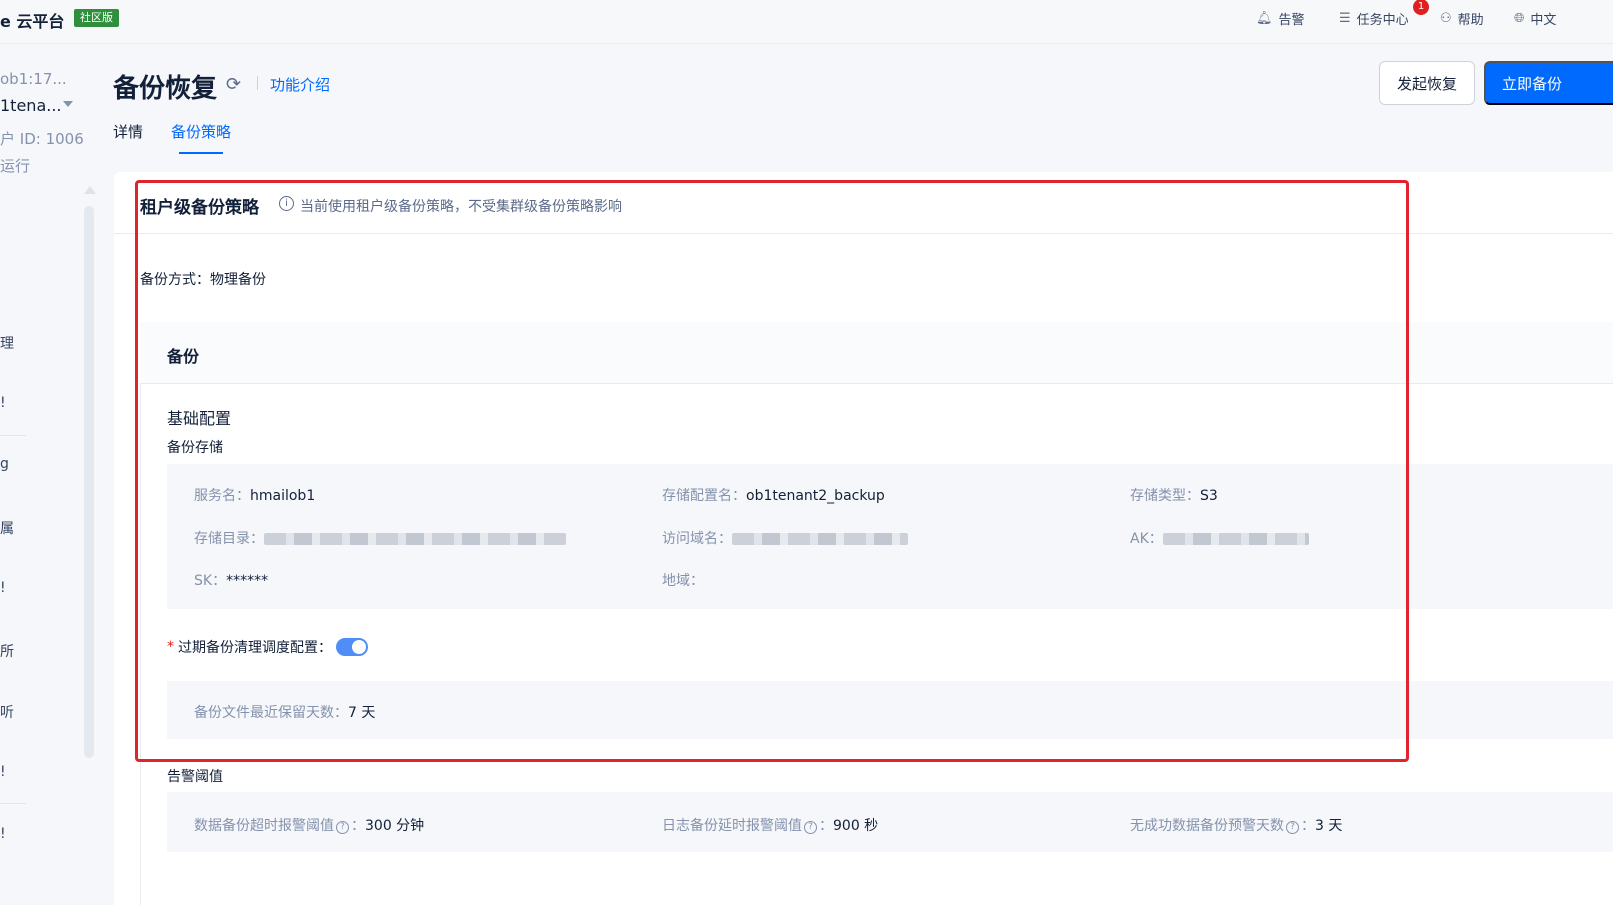 The image size is (1613, 905). I want to click on backup-now-button: 立即备份, so click(1548, 83).